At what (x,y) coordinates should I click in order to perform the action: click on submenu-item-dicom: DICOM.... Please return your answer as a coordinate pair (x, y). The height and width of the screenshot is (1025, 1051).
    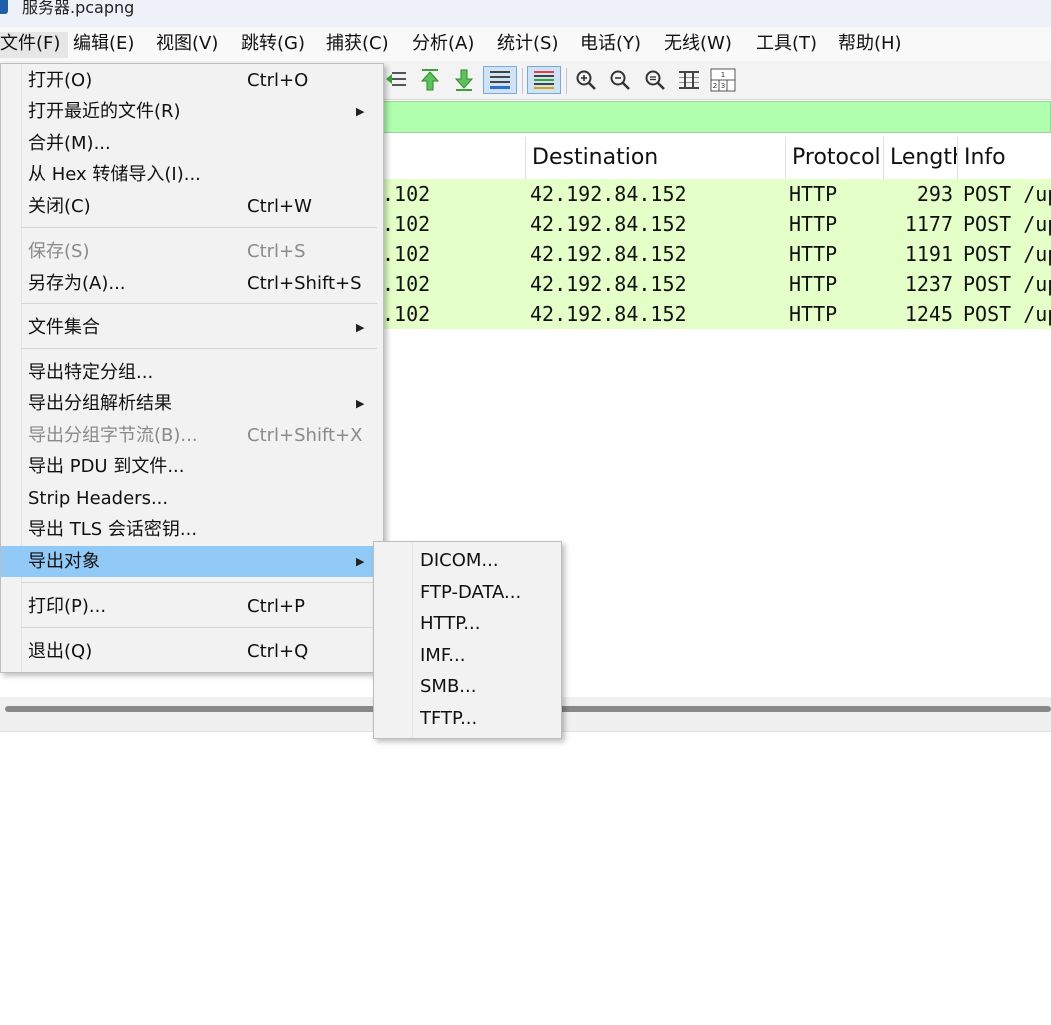
    Looking at the image, I should click on (486, 560).